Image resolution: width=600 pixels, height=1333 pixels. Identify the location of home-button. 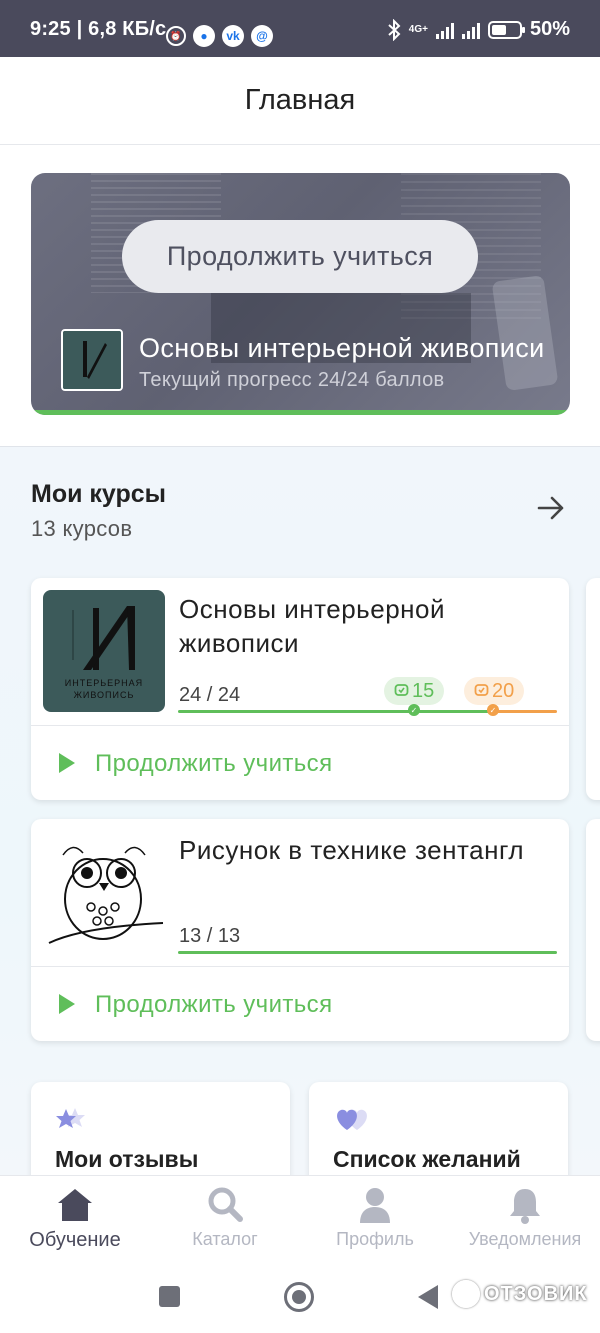
(299, 1297).